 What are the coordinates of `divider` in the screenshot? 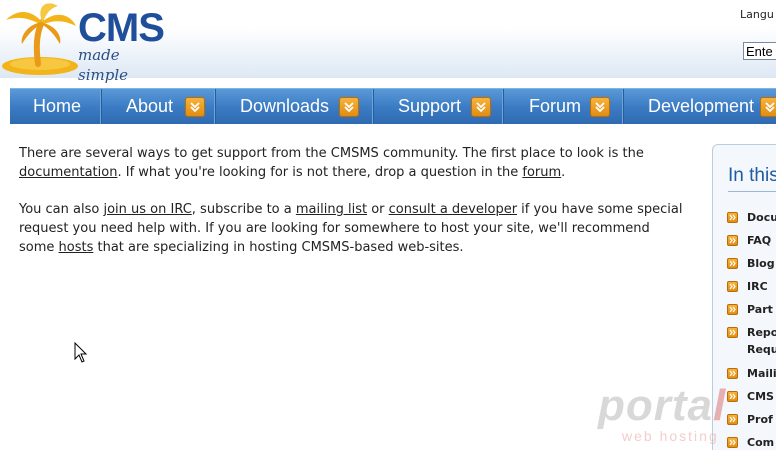 It's located at (752, 191).